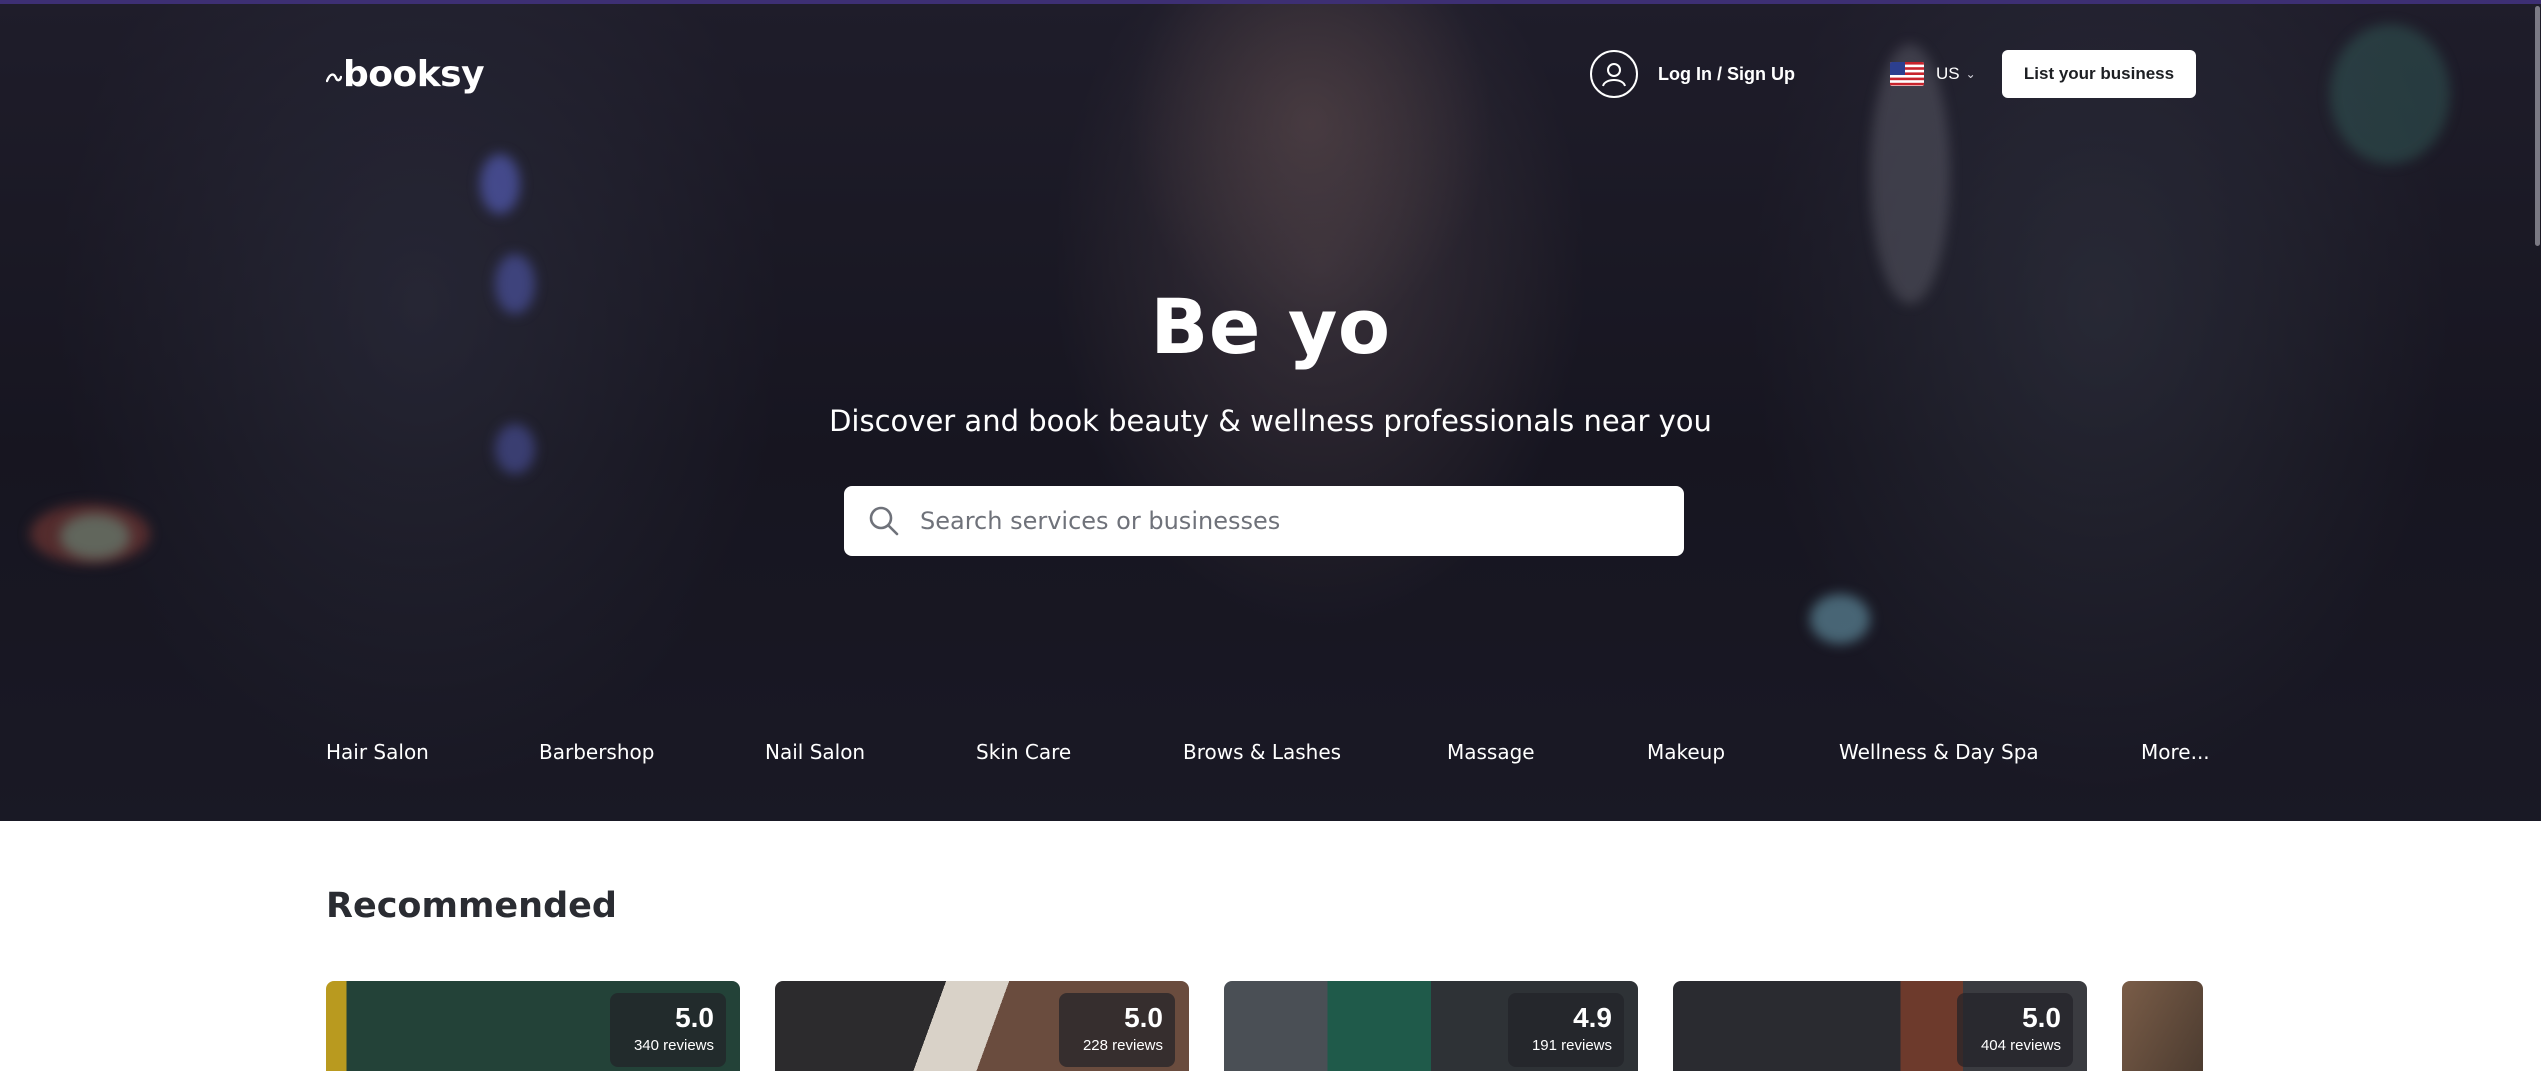 The height and width of the screenshot is (1071, 2541). I want to click on rating-badge: 5.0 340 reviews, so click(668, 1030).